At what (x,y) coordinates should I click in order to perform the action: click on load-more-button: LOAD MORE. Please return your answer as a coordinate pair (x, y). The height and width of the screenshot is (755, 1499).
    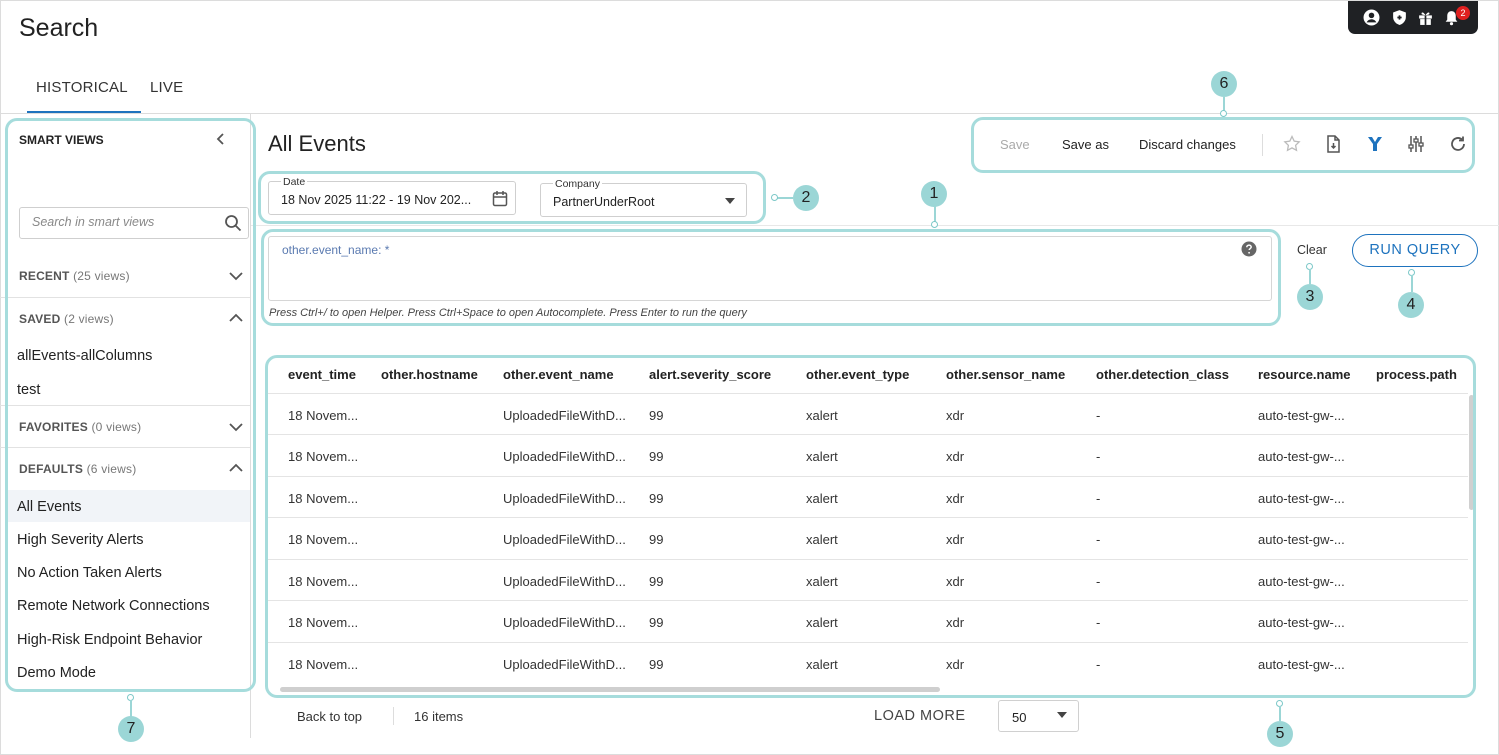
    Looking at the image, I should click on (920, 716).